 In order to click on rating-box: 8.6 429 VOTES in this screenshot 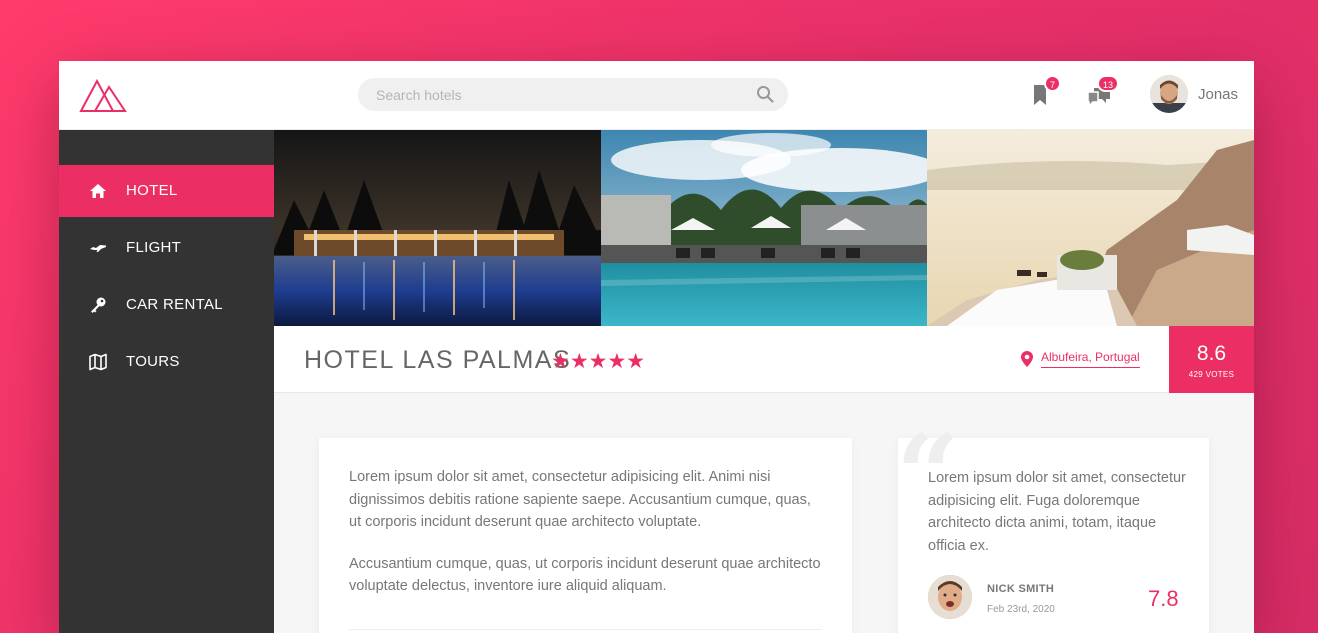, I will do `click(1211, 359)`.